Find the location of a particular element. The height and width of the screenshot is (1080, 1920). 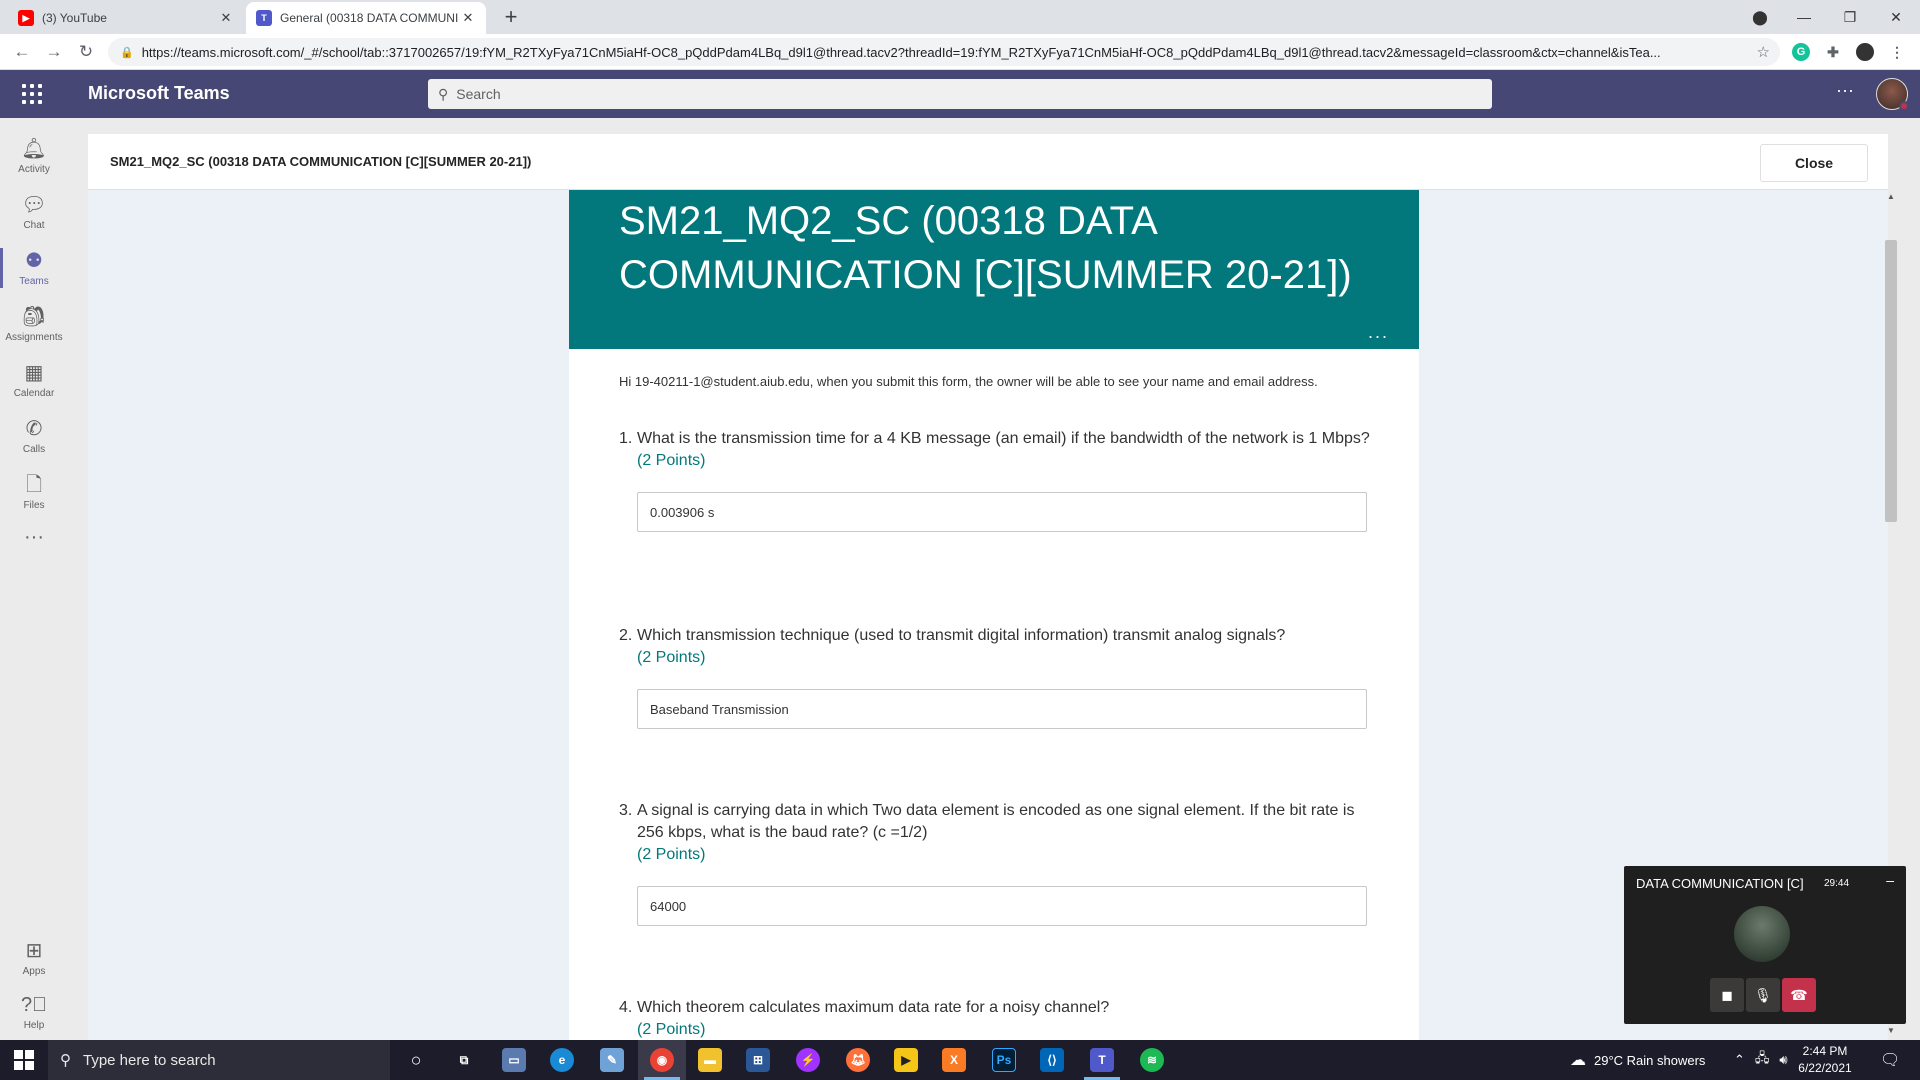

player-icon: ▶ is located at coordinates (906, 1060).